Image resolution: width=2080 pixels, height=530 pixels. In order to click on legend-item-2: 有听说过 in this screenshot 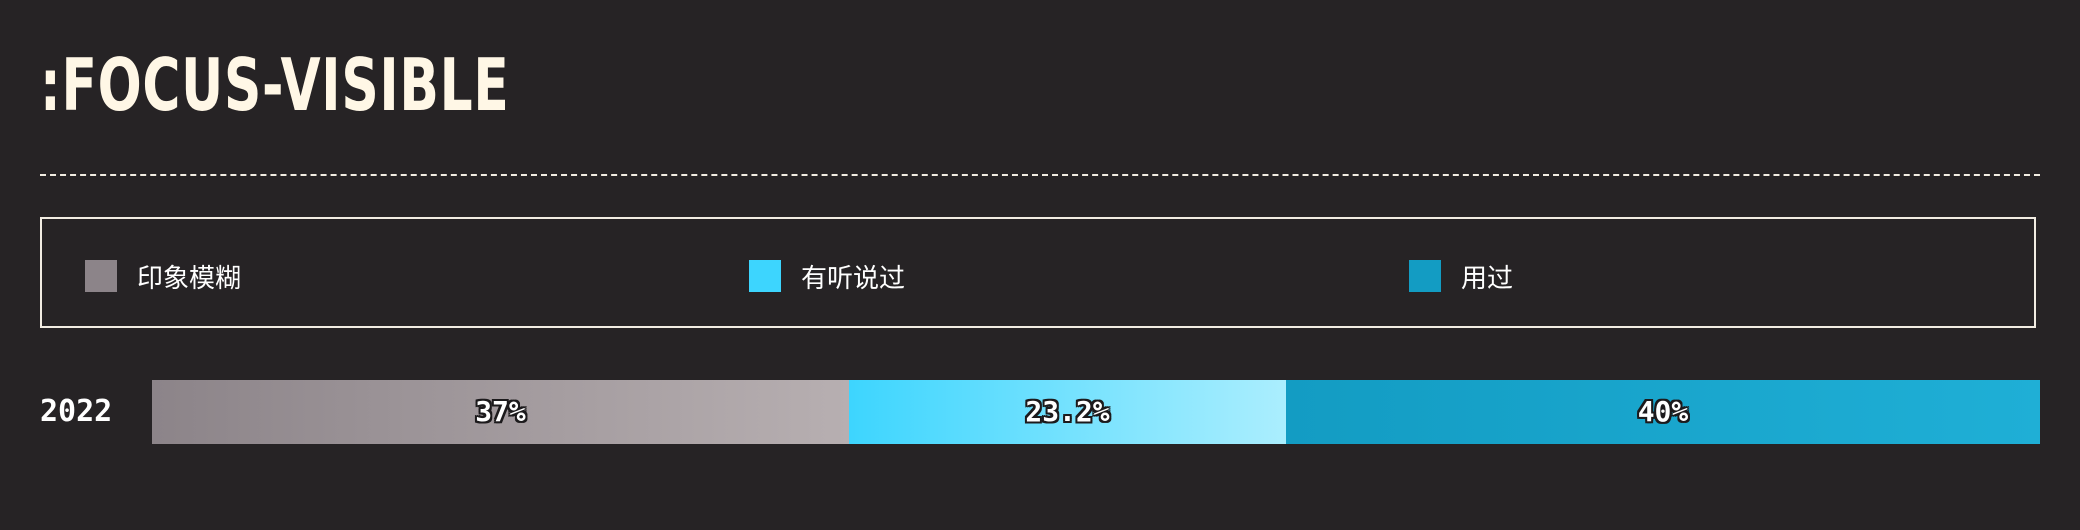, I will do `click(827, 277)`.